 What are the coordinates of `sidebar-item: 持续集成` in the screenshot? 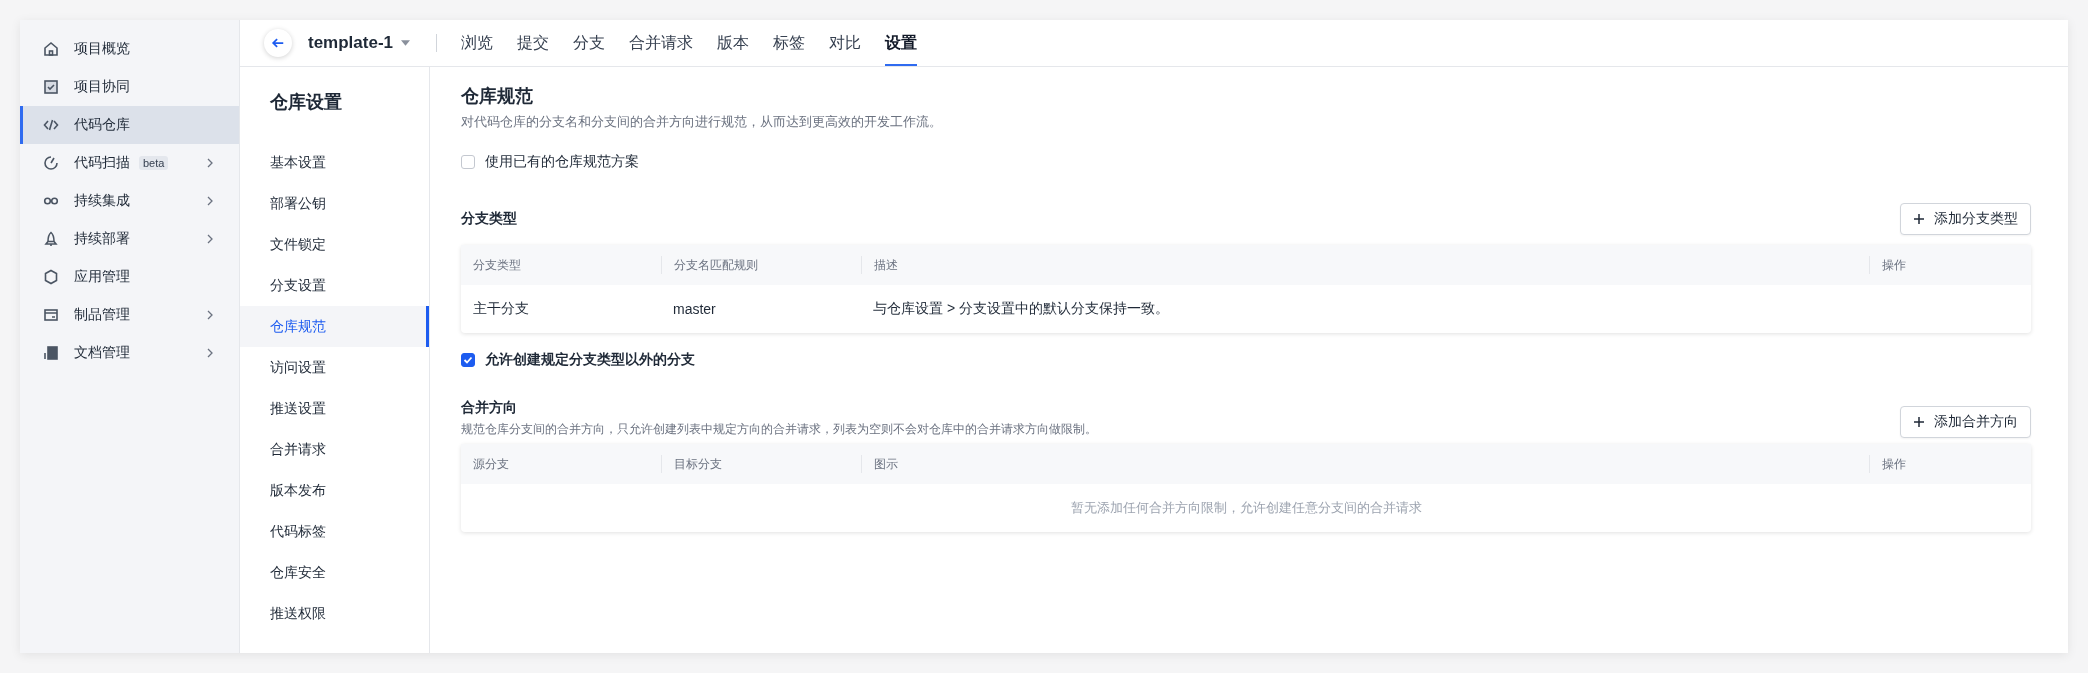 It's located at (129, 201).